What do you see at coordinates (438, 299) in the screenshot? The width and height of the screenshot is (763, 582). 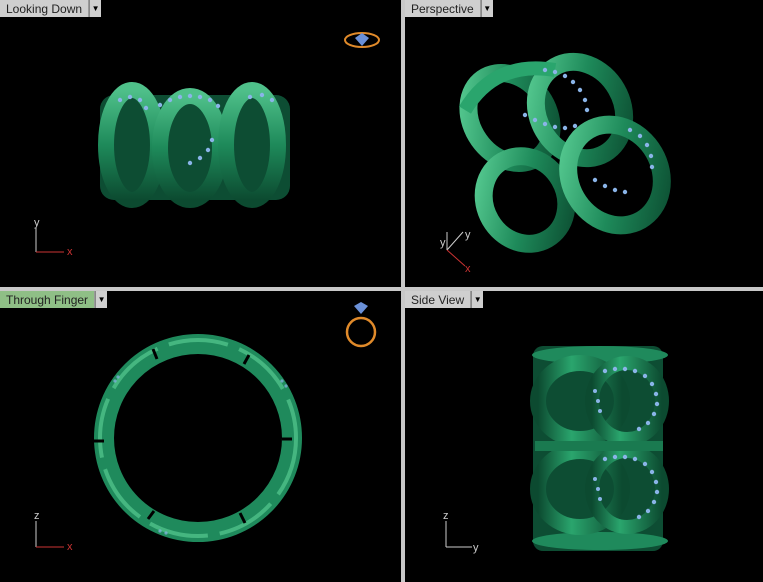 I see `viewport-title: Side View` at bounding box center [438, 299].